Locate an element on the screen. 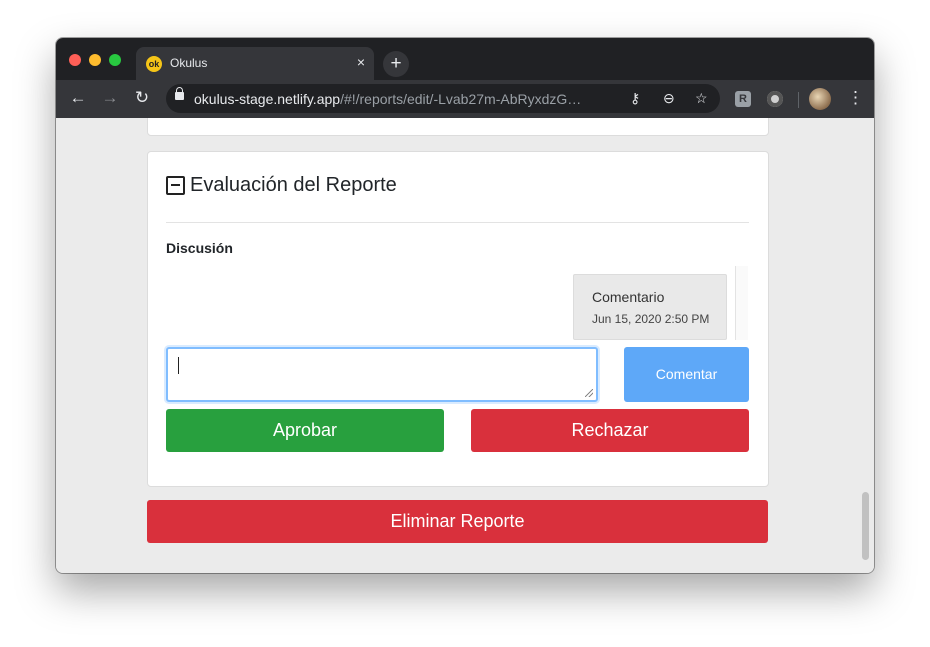 This screenshot has width=930, height=647. card-title: Evaluación del Reporte is located at coordinates (293, 185).